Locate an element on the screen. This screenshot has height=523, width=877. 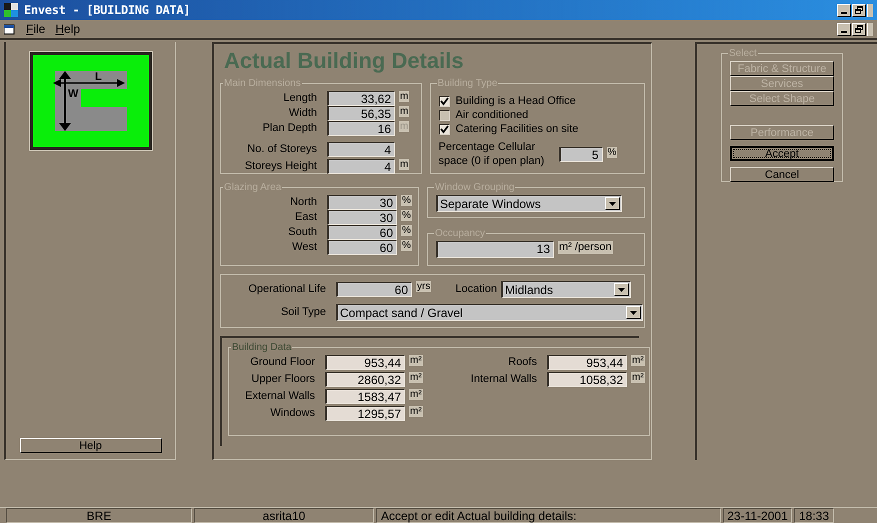
dropdown: Separate Windows is located at coordinates (529, 203).